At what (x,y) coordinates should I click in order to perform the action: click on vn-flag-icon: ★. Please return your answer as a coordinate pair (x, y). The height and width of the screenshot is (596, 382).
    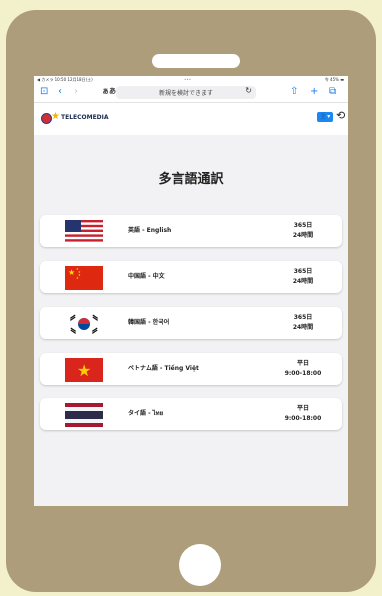
    Looking at the image, I should click on (84, 370).